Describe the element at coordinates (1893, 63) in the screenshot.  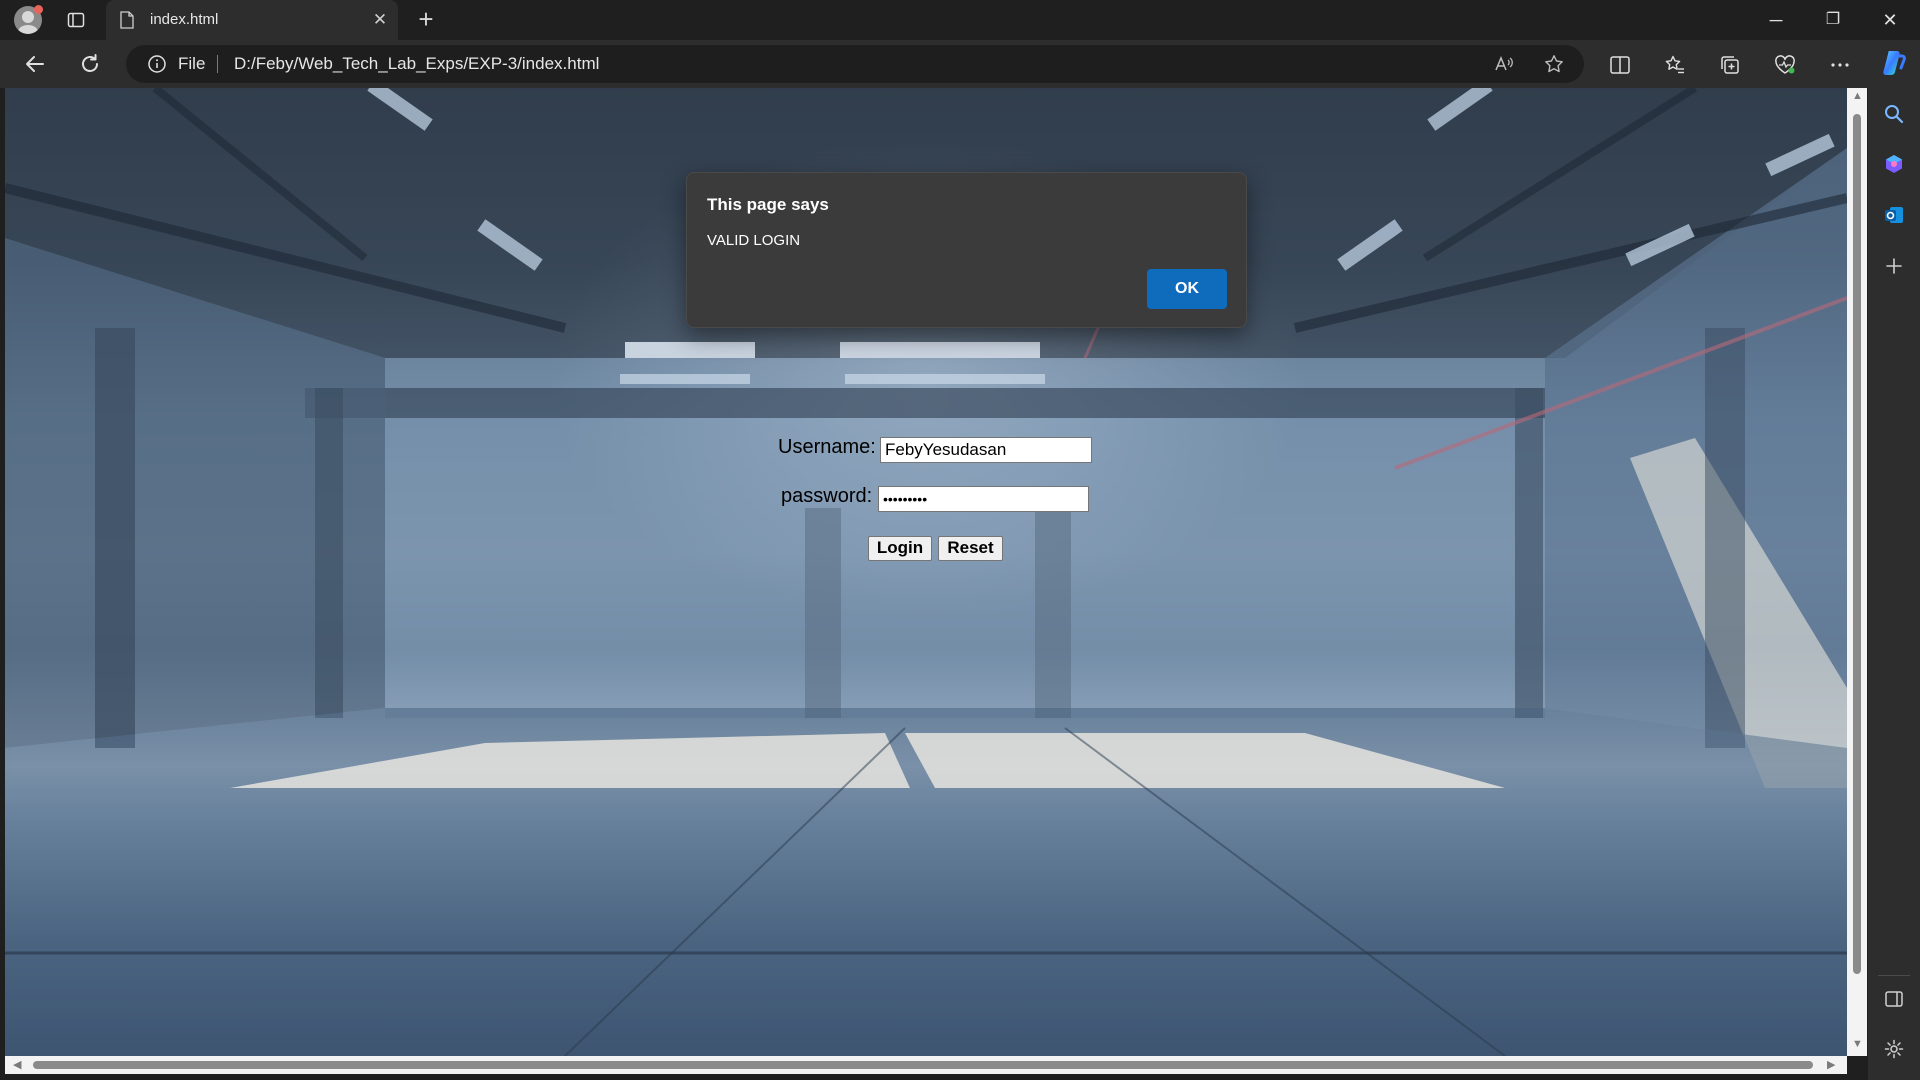
I see `copilot-icon` at that location.